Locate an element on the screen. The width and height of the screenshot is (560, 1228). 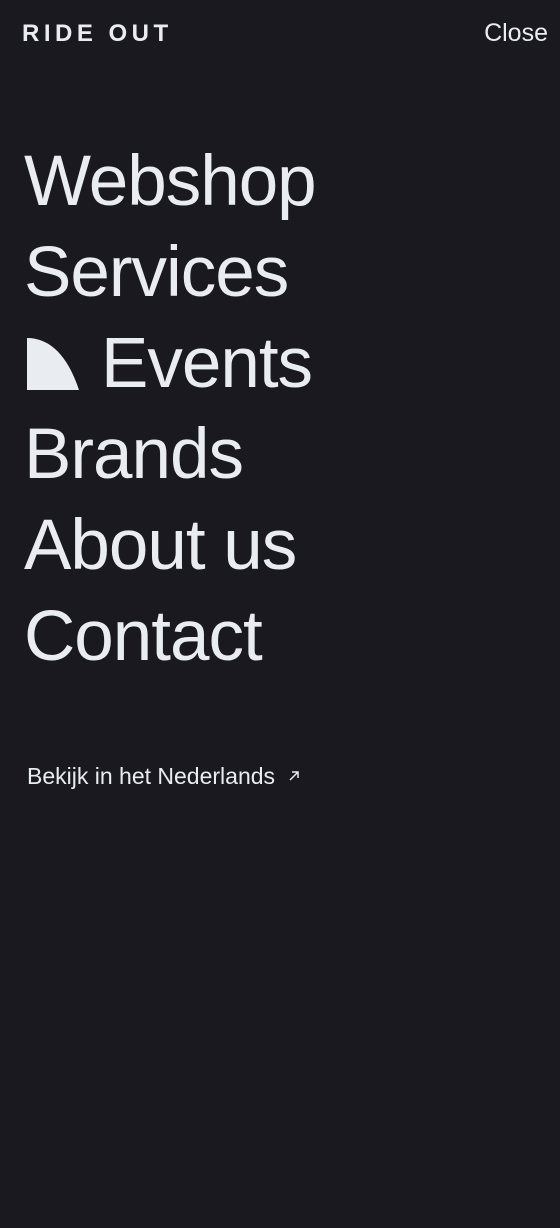
language-switch-label: Bekijk in het Nederlands is located at coordinates (151, 776).